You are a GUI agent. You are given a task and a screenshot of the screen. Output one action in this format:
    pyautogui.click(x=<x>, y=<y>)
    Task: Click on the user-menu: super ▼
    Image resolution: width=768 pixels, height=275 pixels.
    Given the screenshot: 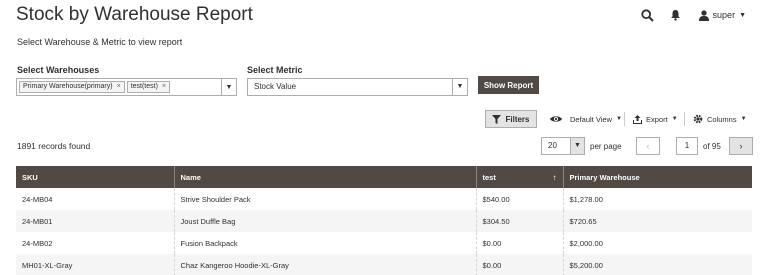 What is the action you would take?
    pyautogui.click(x=722, y=15)
    